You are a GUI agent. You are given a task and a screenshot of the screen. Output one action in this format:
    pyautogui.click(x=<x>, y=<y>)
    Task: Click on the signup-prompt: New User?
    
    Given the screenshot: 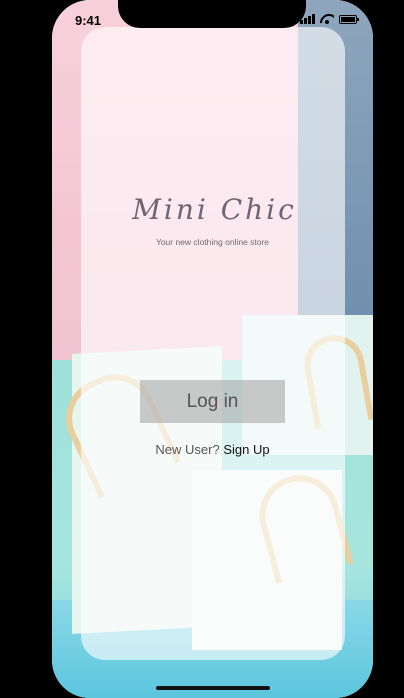 What is the action you would take?
    pyautogui.click(x=187, y=449)
    